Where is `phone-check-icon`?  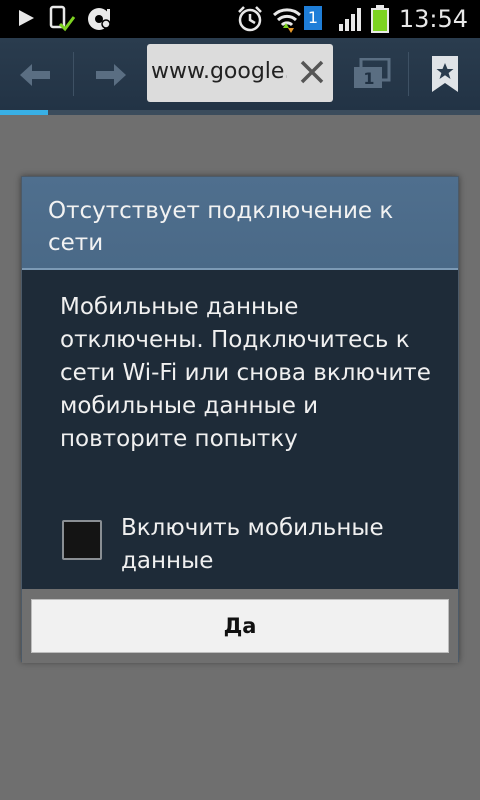
phone-check-icon is located at coordinates (62, 21).